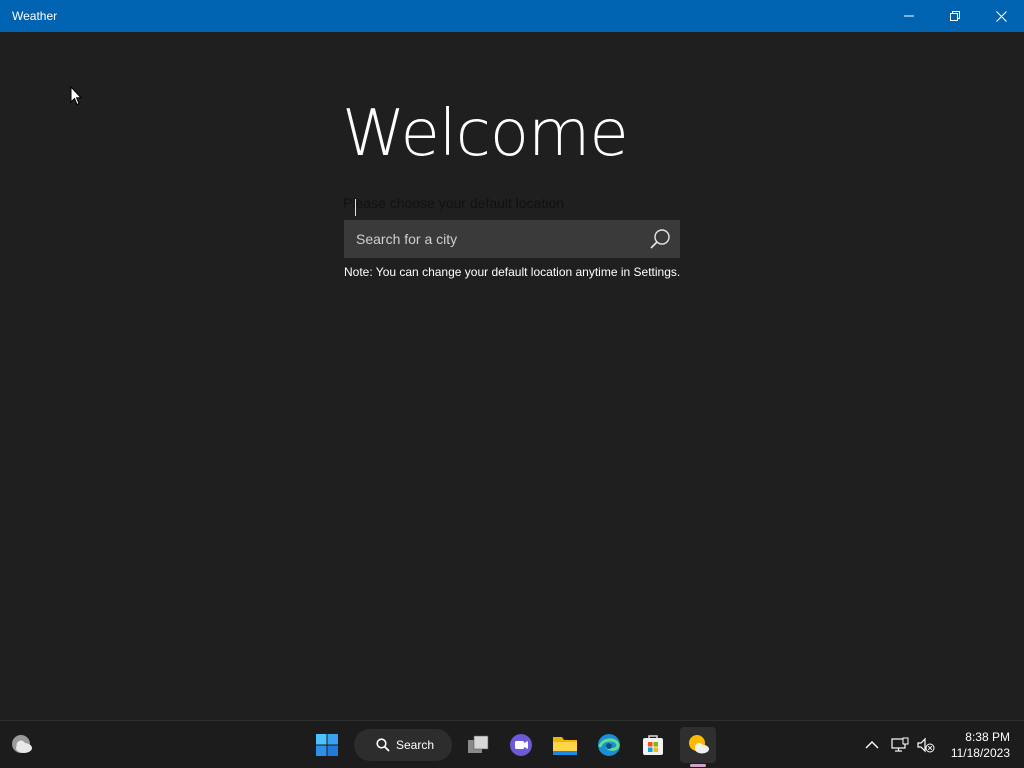 The image size is (1024, 768). I want to click on weather-widget-icon, so click(22, 744).